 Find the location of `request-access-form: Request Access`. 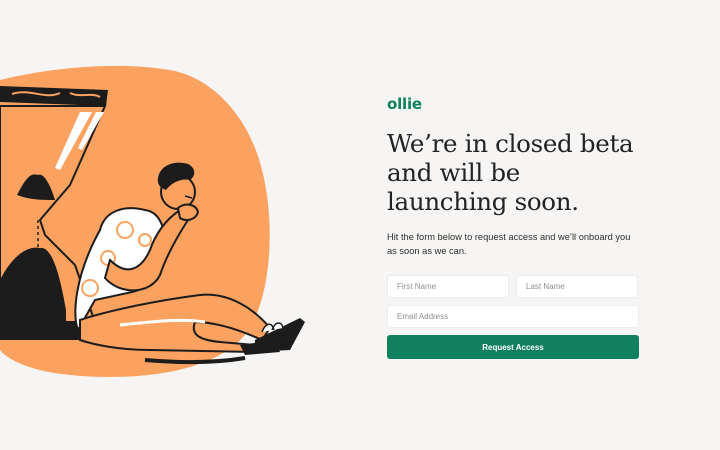

request-access-form: Request Access is located at coordinates (513, 317).